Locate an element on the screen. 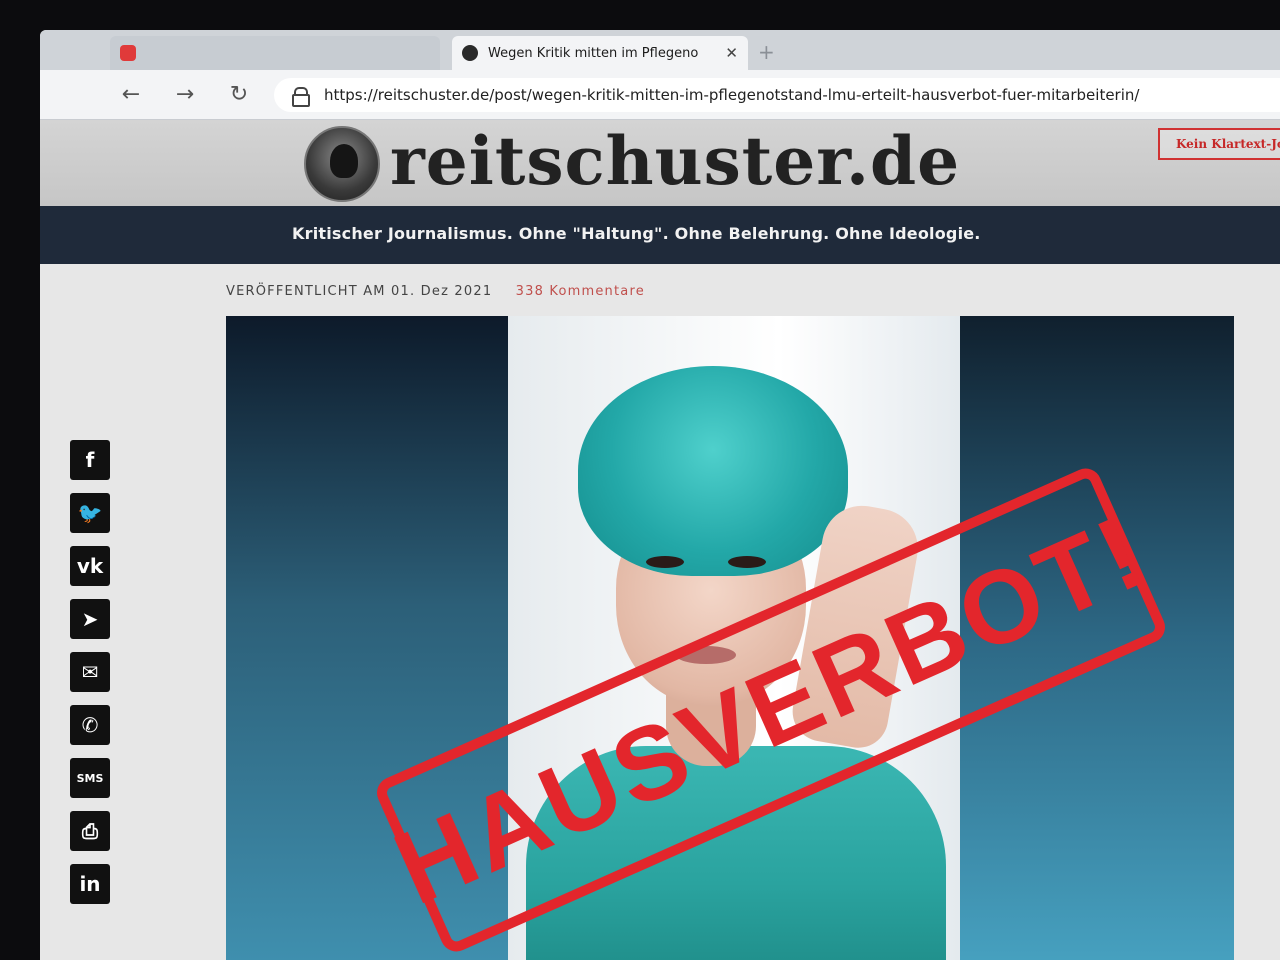  tab-active: Wegen Kritik mitten im Pflegeno ✕ is located at coordinates (600, 53).